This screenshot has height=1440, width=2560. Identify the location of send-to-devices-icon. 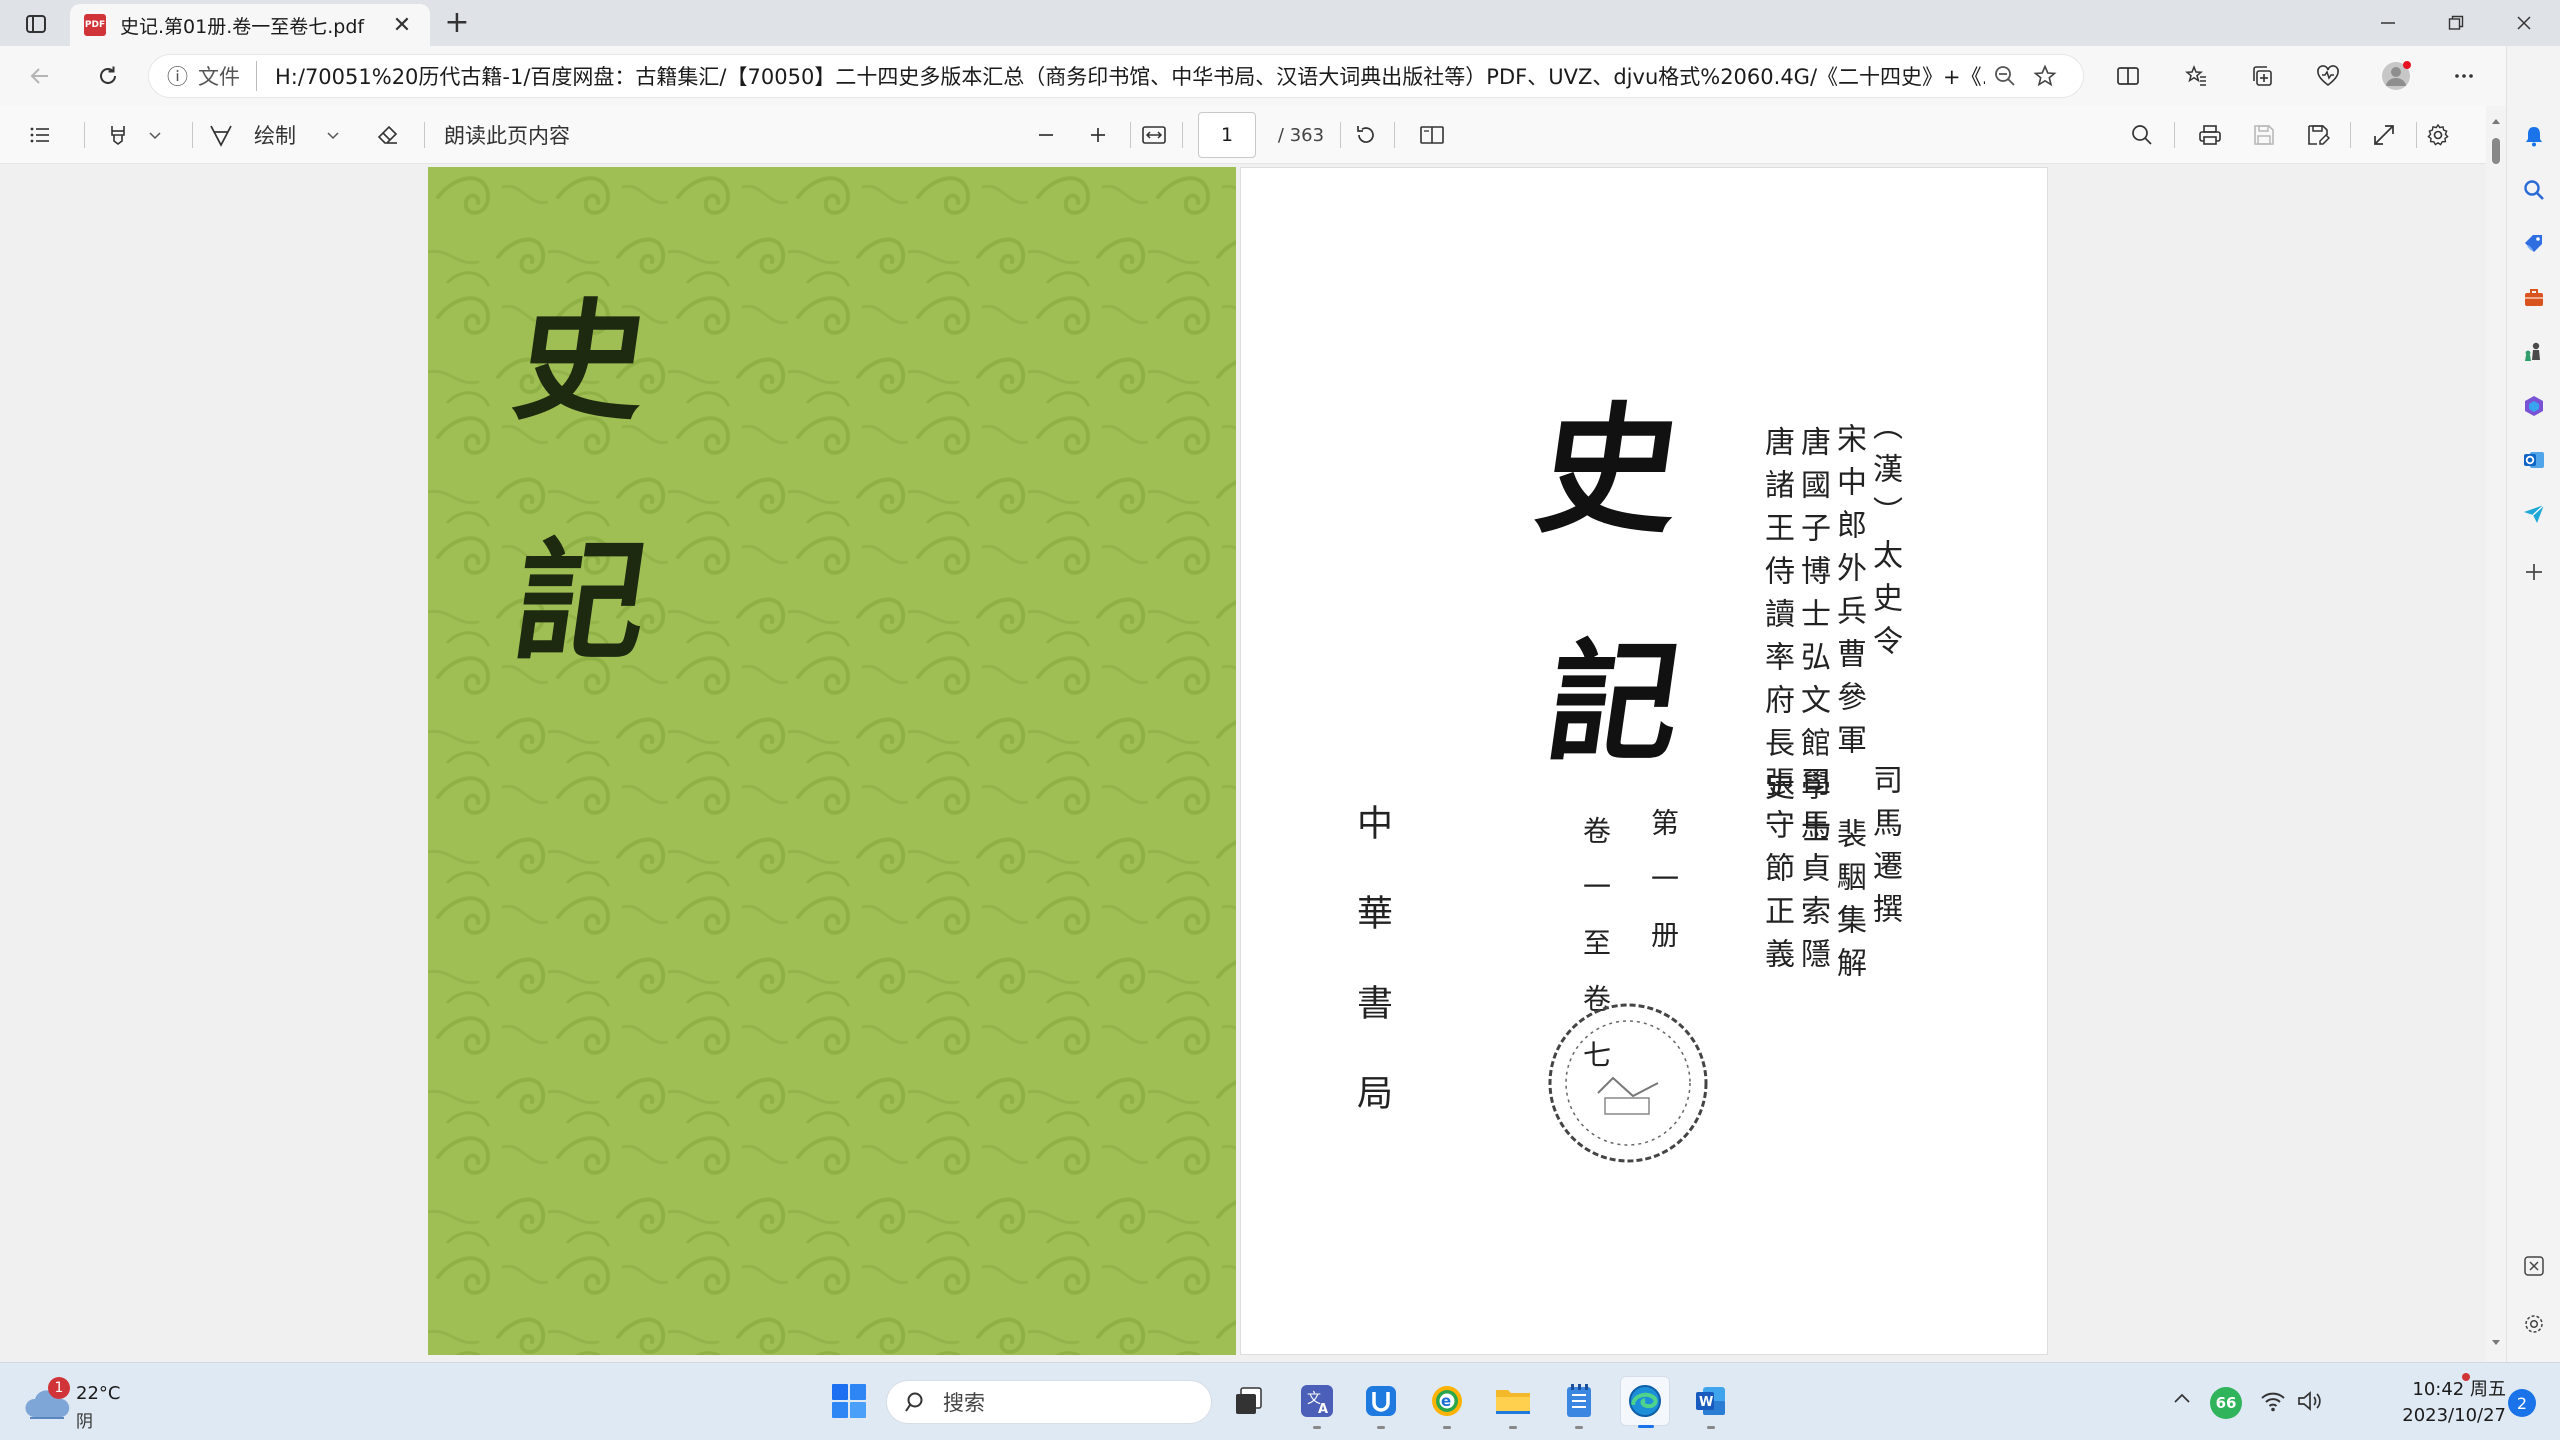
(2534, 514).